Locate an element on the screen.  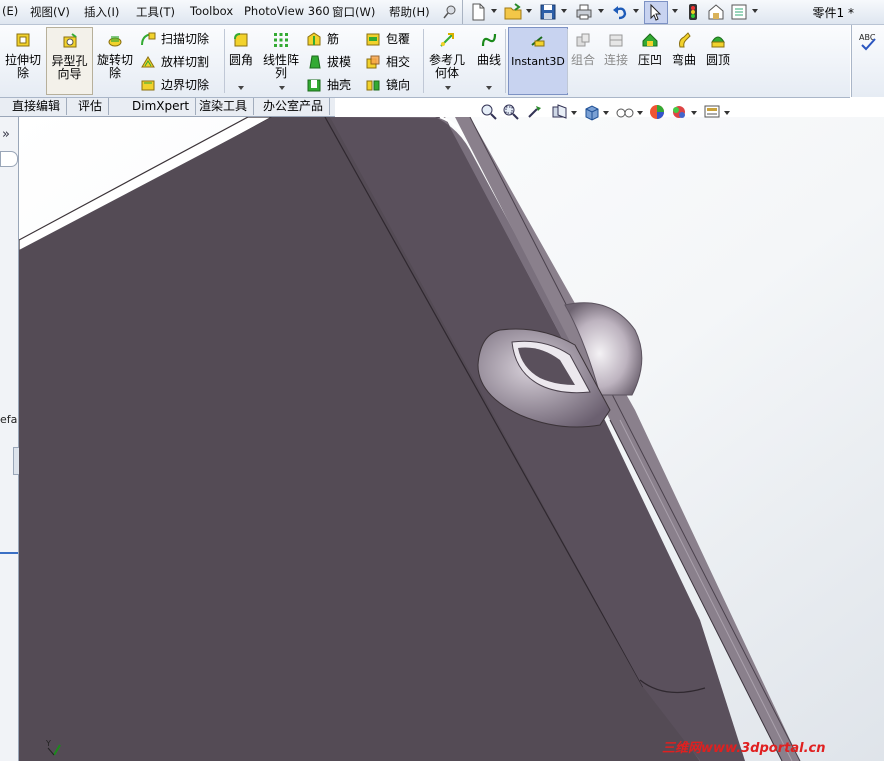
expand-panel-button: » is located at coordinates (6, 134).